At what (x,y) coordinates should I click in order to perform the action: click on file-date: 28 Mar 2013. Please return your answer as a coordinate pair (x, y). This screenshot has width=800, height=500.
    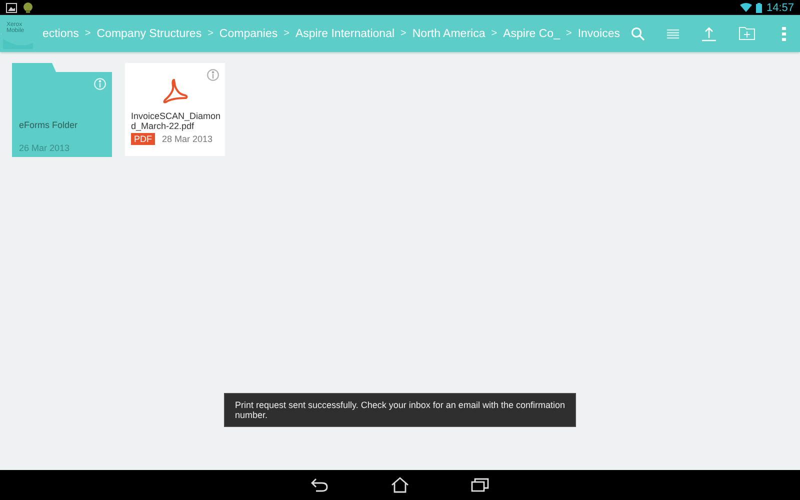
    Looking at the image, I should click on (187, 139).